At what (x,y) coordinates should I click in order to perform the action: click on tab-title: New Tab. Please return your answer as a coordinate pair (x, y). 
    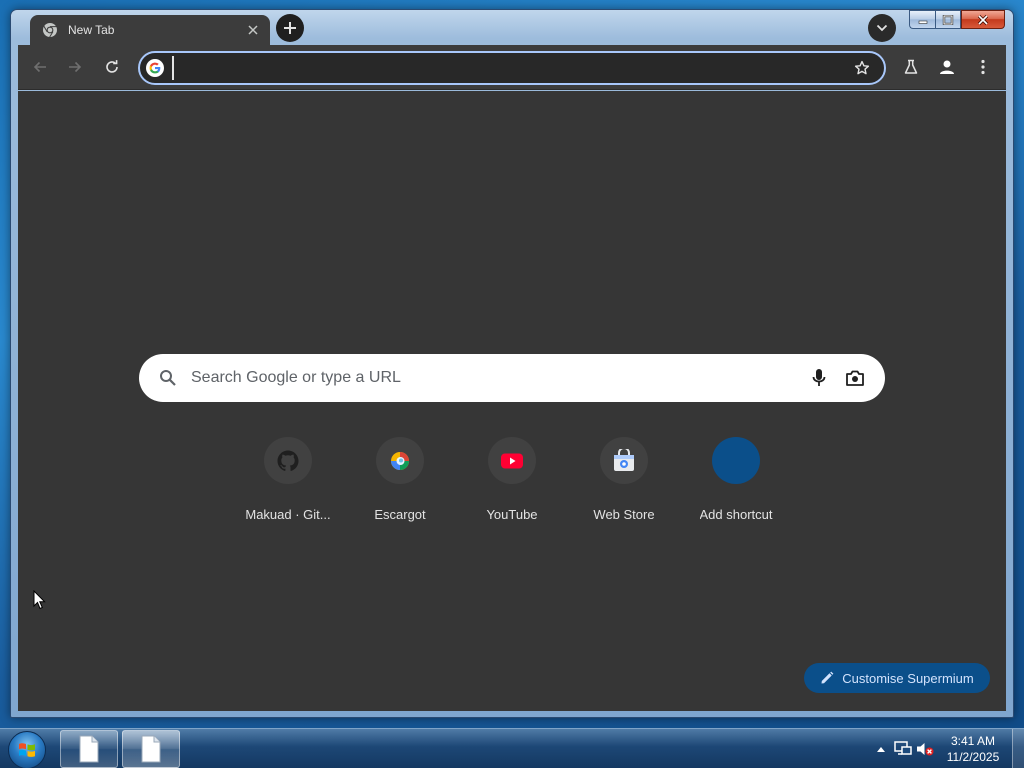
    Looking at the image, I should click on (91, 30).